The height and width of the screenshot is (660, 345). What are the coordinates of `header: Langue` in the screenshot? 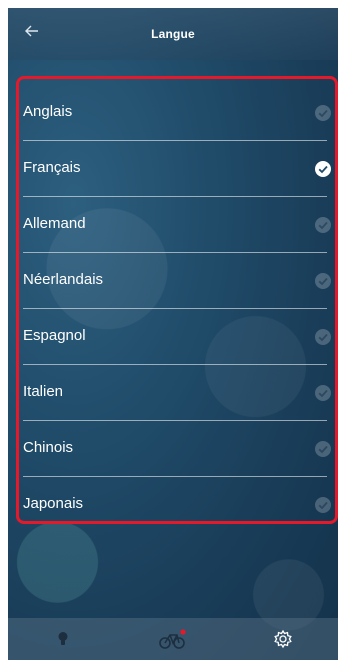 It's located at (173, 34).